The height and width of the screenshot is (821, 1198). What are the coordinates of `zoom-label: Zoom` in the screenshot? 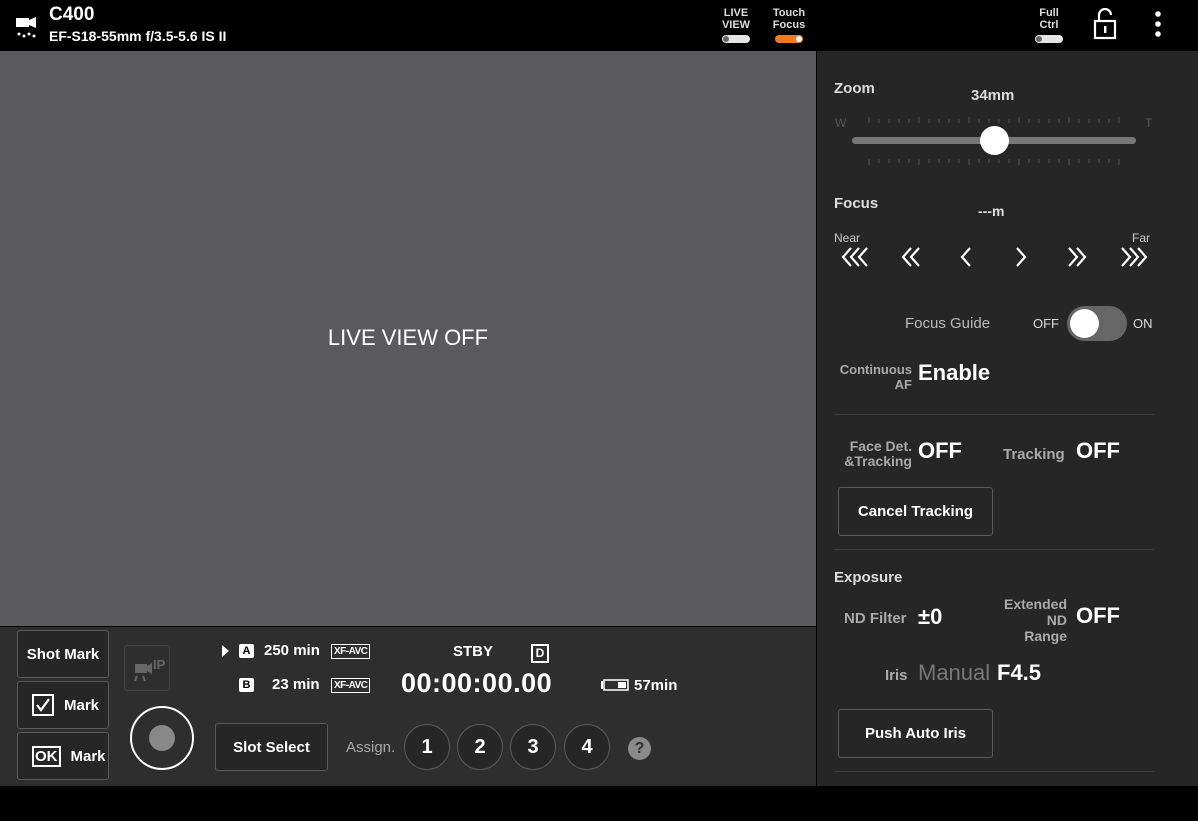 It's located at (854, 88).